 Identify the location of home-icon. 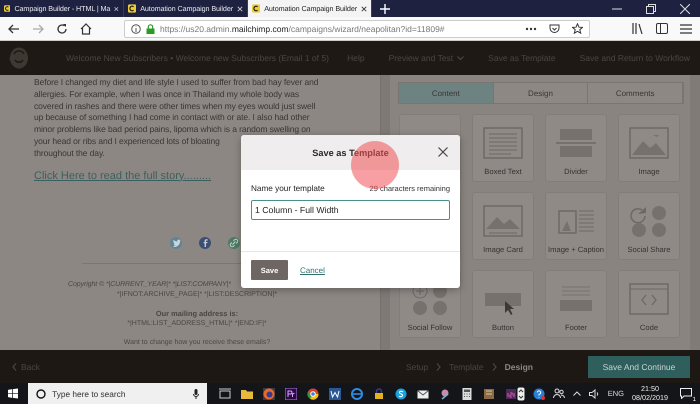
(86, 28).